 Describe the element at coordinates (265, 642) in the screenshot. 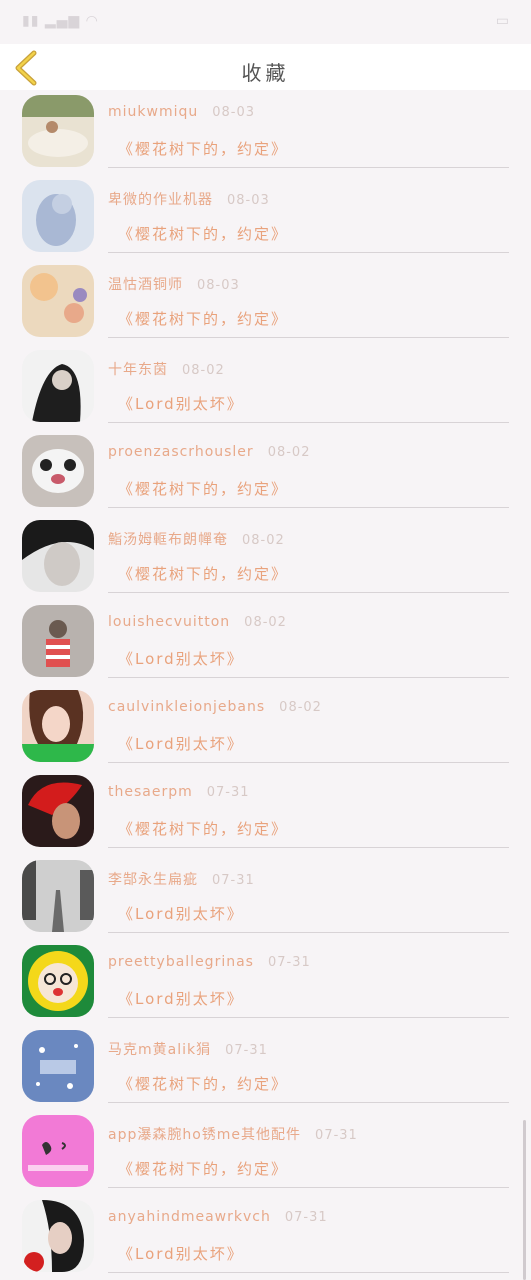

I see `list-item: louishecvuitton 08-02 《Lord别太坏》` at that location.